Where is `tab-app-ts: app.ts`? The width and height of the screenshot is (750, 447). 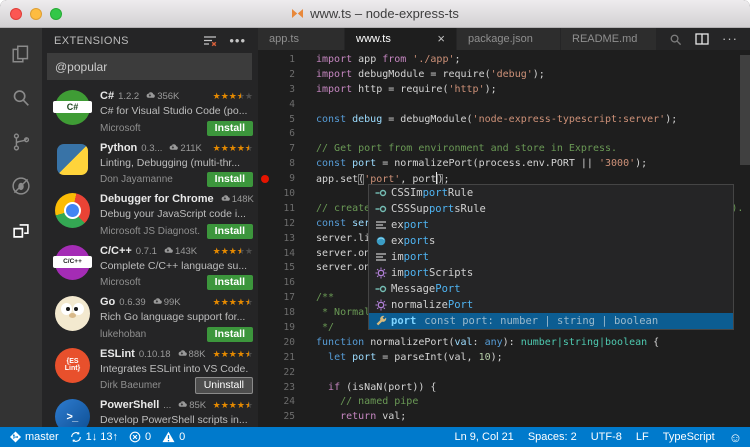
tab-app-ts: app.ts is located at coordinates (301, 39).